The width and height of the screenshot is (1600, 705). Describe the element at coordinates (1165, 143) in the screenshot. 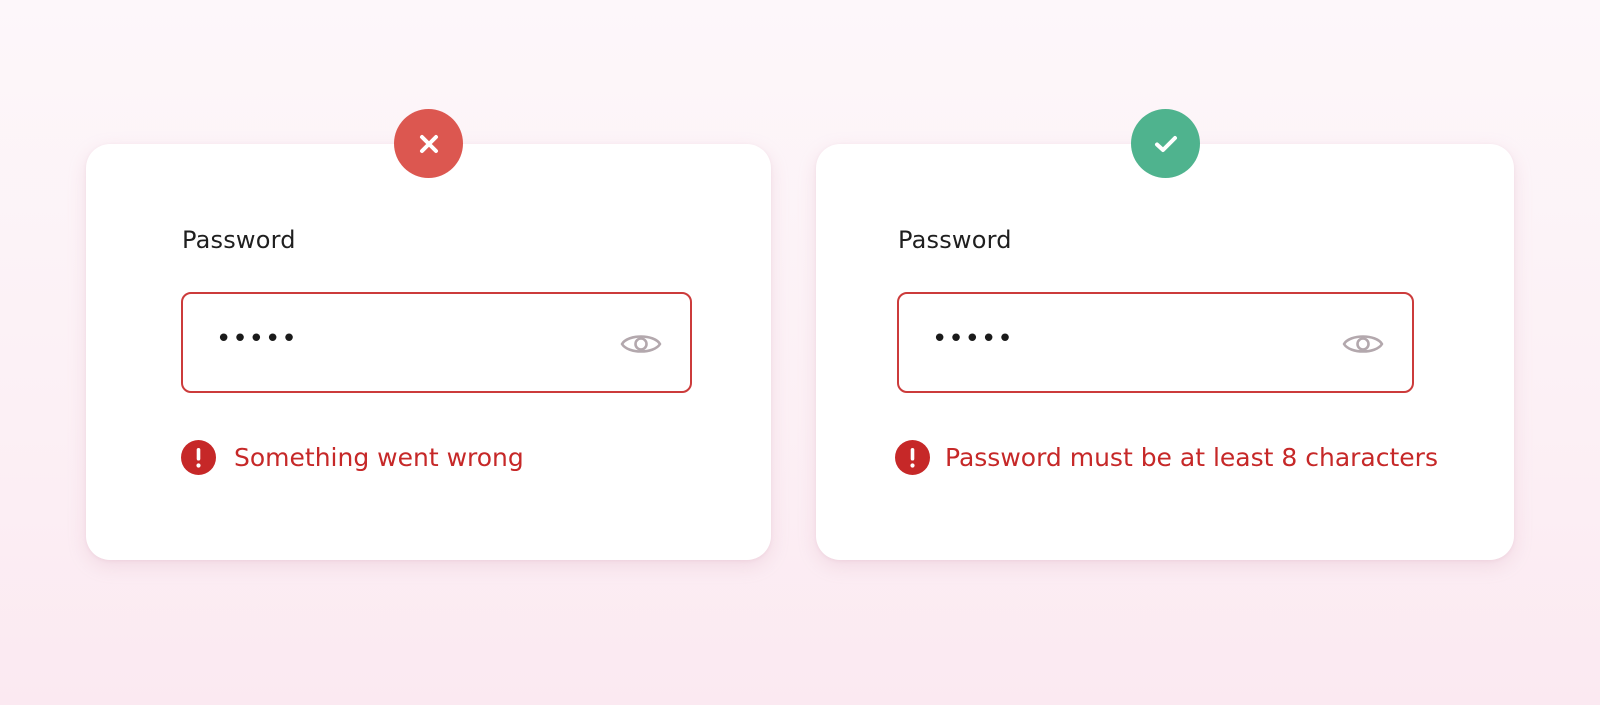

I see `check-icon` at that location.